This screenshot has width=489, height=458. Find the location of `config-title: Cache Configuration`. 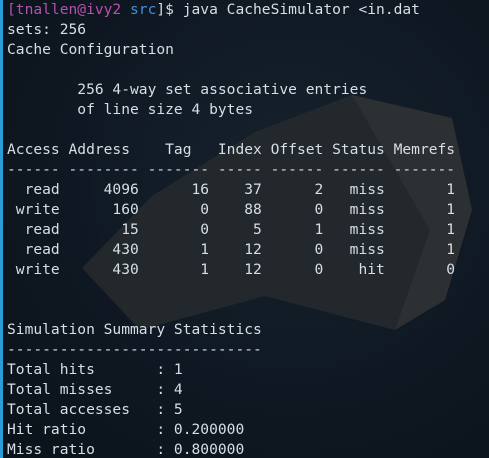

config-title: Cache Configuration is located at coordinates (90, 49).